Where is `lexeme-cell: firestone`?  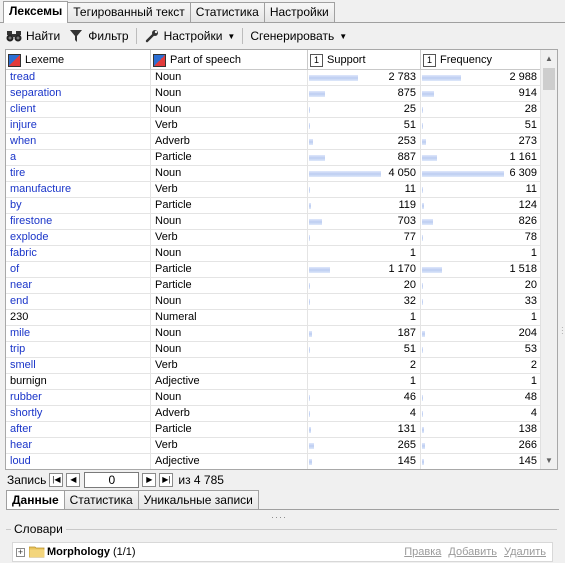 lexeme-cell: firestone is located at coordinates (78, 221).